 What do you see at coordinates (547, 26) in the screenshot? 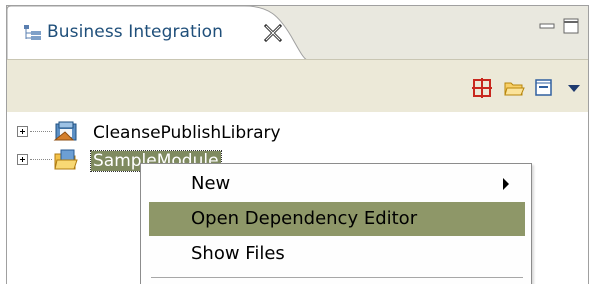
I see `minimize-icon` at bounding box center [547, 26].